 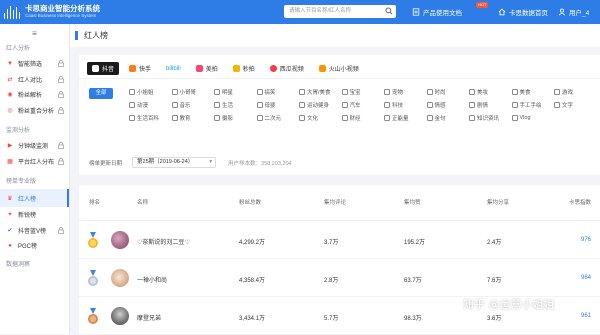 What do you see at coordinates (320, 104) in the screenshot?
I see `category-option: 运动健身` at bounding box center [320, 104].